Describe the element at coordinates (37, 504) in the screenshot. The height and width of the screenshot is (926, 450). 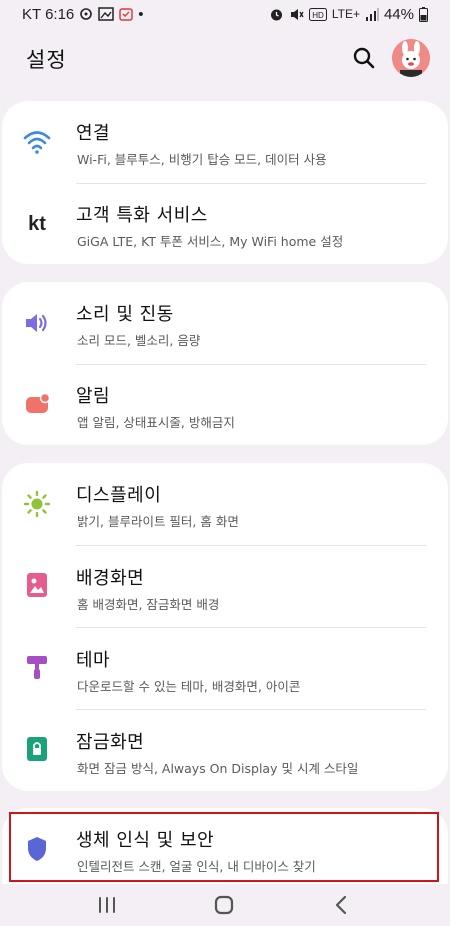
I see `brightness-icon` at that location.